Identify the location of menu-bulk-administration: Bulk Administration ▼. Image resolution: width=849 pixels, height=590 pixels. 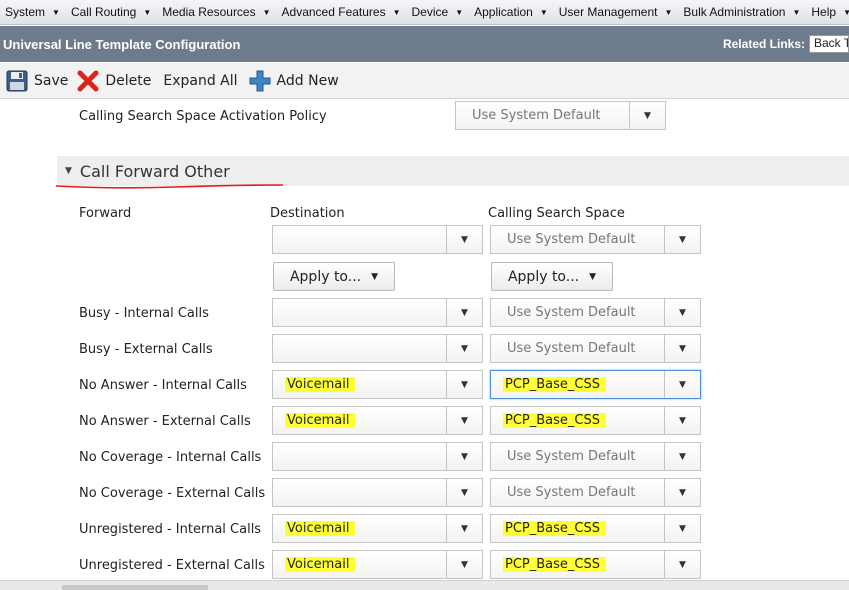
(742, 12).